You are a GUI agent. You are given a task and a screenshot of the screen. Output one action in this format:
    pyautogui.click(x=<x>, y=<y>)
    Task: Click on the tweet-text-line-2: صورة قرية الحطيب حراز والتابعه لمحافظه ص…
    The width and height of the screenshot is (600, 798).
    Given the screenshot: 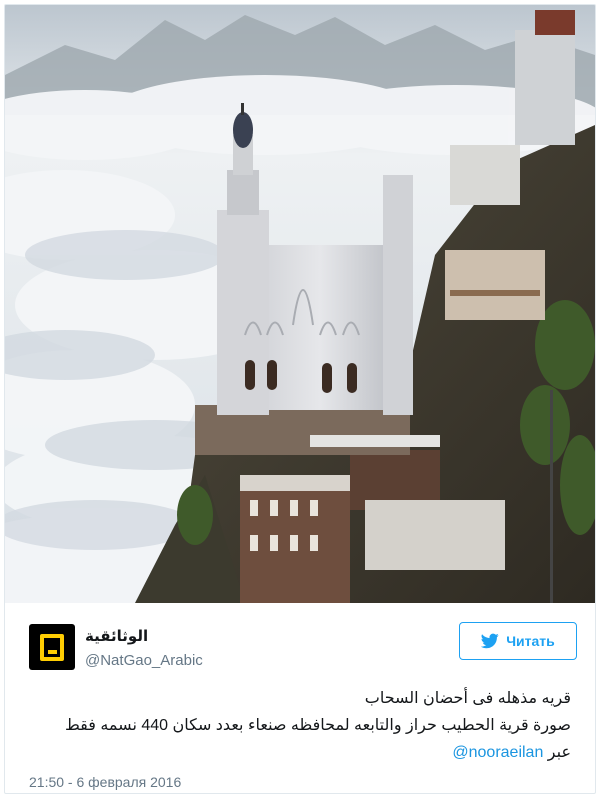 What is the action you would take?
    pyautogui.click(x=317, y=725)
    